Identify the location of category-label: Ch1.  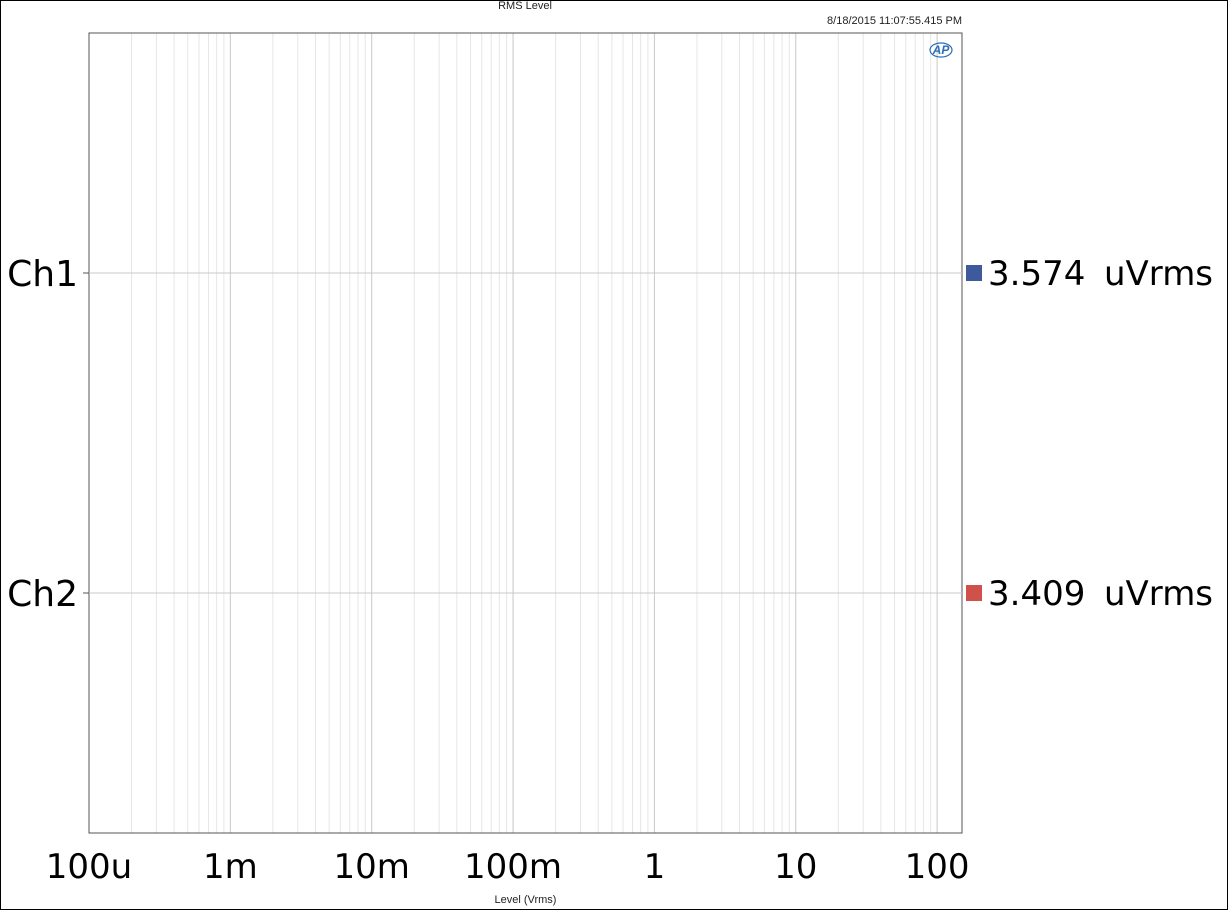
(42, 274).